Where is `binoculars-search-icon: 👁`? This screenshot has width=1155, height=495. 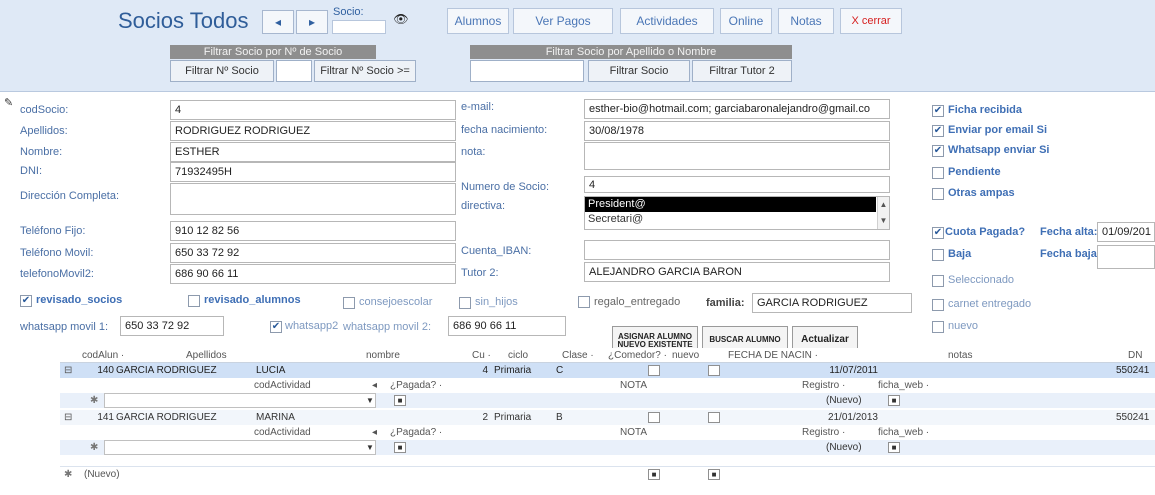
binoculars-search-icon: 👁 is located at coordinates (401, 21).